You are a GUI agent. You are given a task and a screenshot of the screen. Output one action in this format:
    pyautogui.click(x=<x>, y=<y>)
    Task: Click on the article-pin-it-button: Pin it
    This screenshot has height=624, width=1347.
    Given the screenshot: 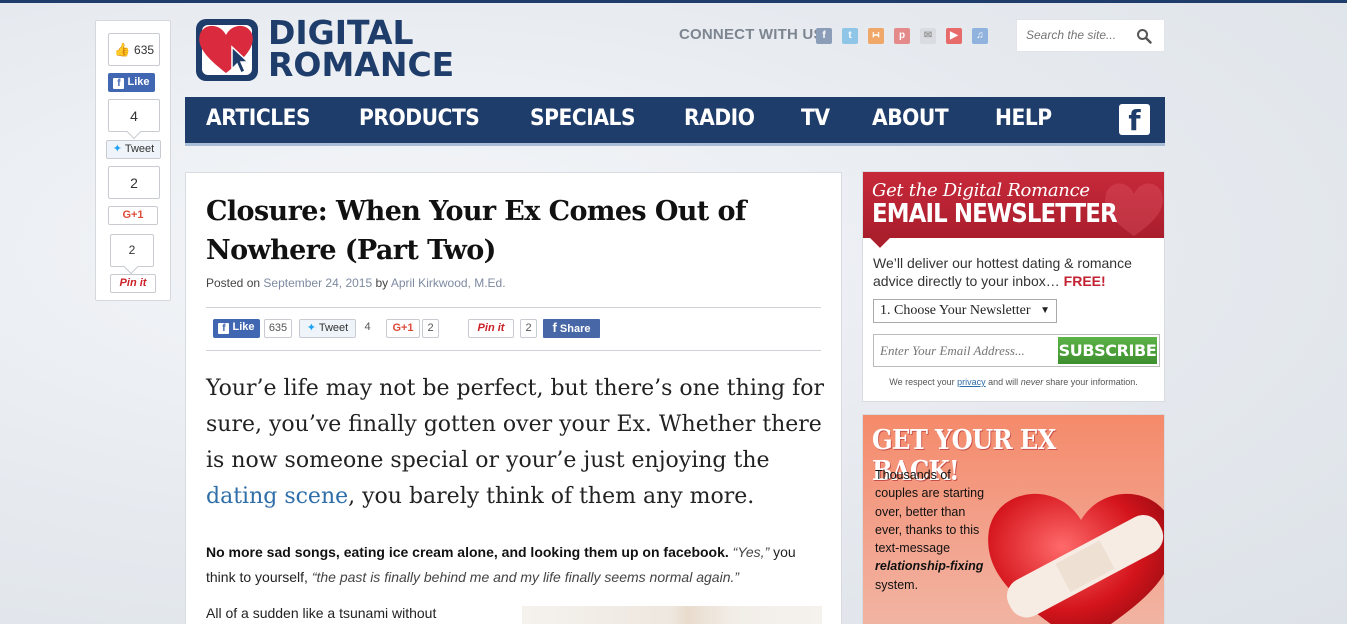 What is the action you would take?
    pyautogui.click(x=491, y=328)
    